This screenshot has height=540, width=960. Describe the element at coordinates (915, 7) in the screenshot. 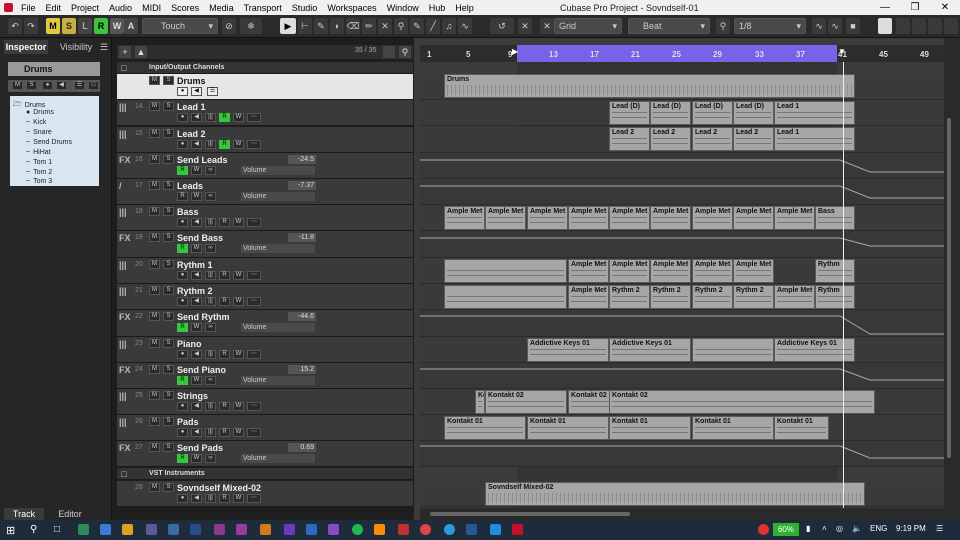

I see `restore-icon: ❐` at that location.